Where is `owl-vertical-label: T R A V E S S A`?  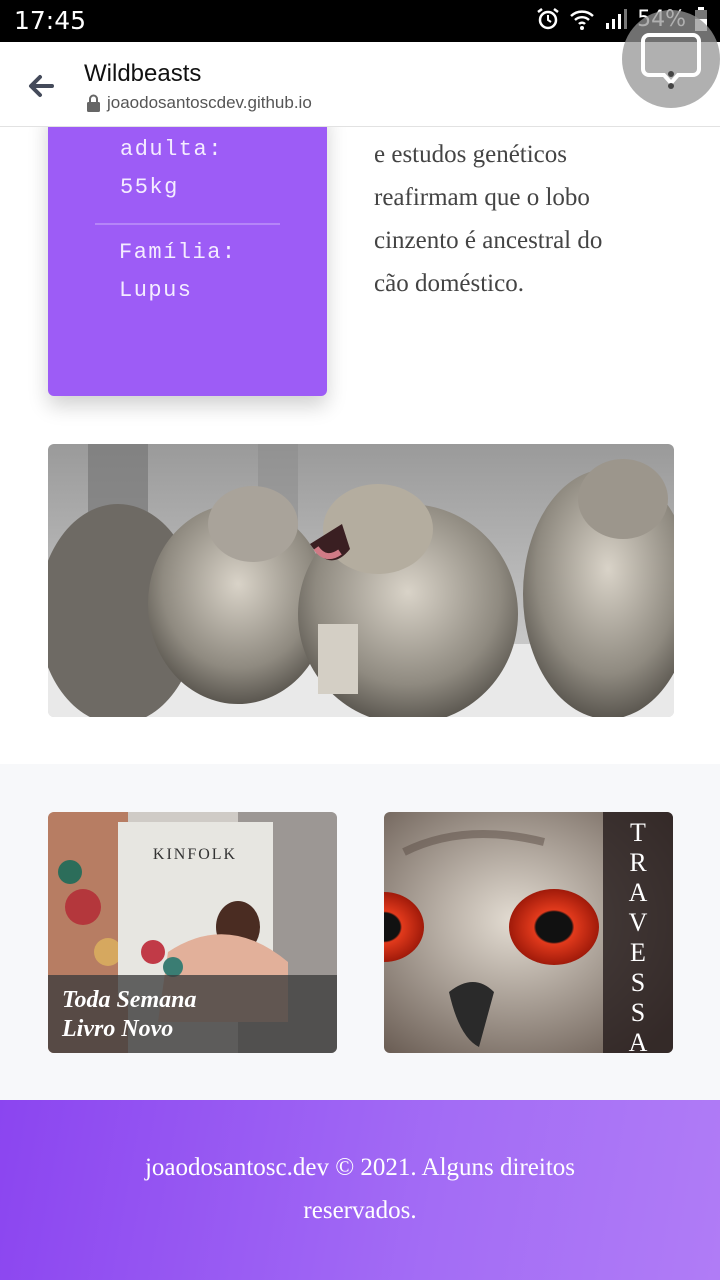 owl-vertical-label: T R A V E S S A is located at coordinates (638, 932).